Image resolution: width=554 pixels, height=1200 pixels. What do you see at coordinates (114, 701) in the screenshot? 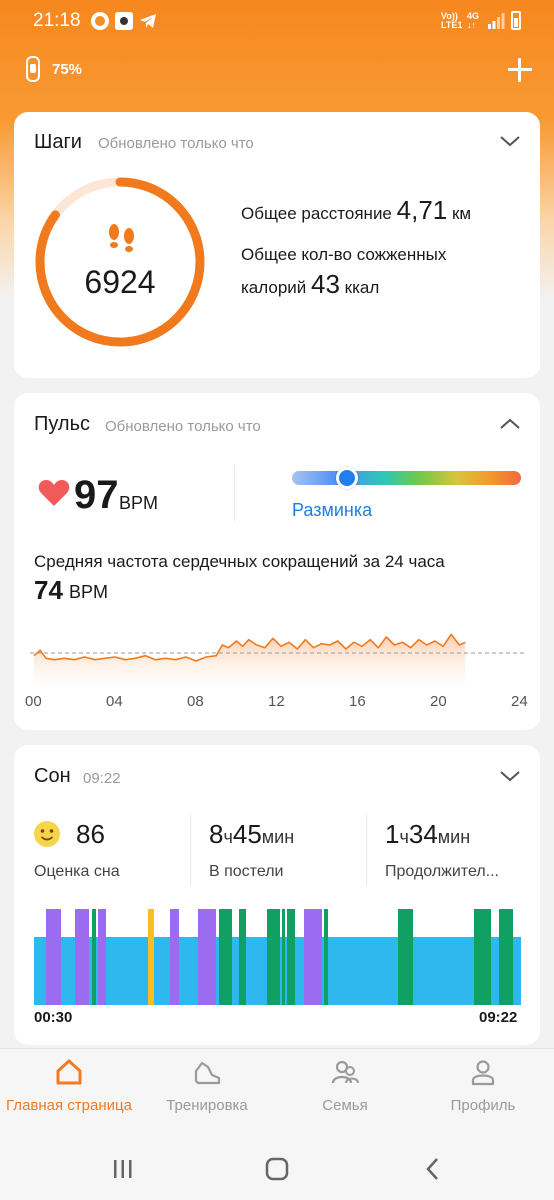
I see `x-tick-label: 04` at bounding box center [114, 701].